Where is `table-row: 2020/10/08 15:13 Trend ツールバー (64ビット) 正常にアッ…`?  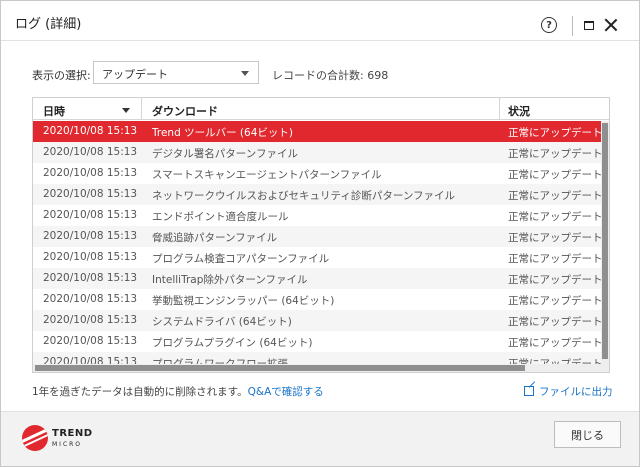
table-row: 2020/10/08 15:13 Trend ツールバー (64ビット) 正常にアッ… is located at coordinates (317, 131).